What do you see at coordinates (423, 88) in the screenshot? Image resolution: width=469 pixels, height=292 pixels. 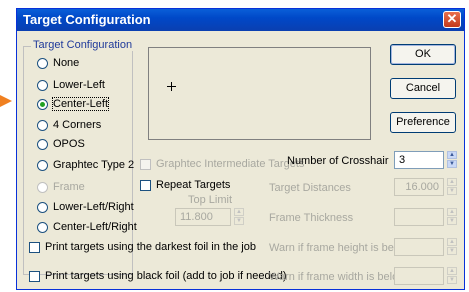 I see `cancel-button: Cancel` at bounding box center [423, 88].